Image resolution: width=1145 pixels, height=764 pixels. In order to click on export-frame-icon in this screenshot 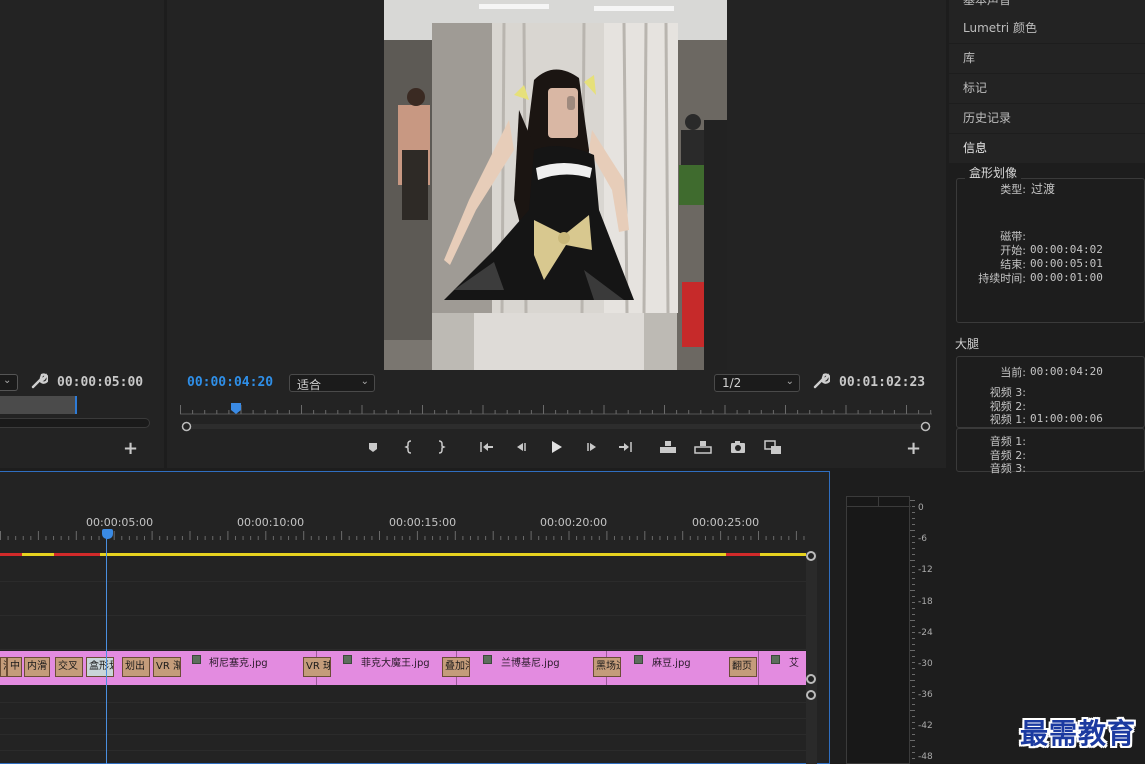, I will do `click(738, 447)`.